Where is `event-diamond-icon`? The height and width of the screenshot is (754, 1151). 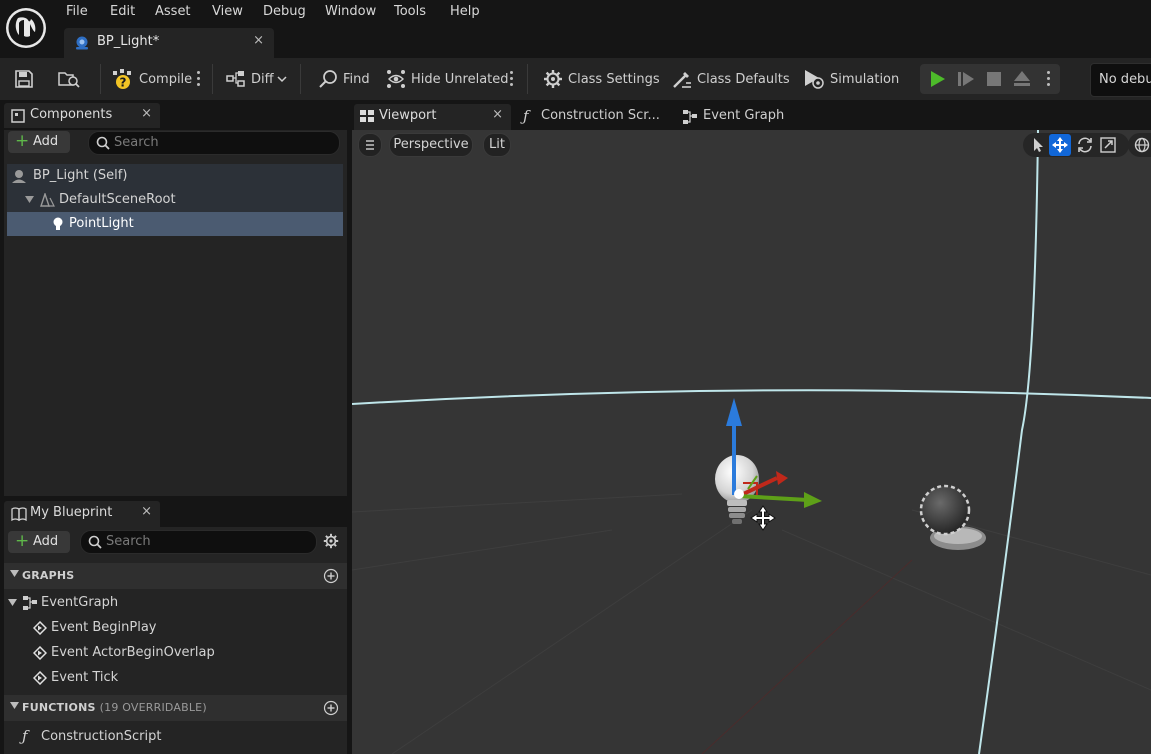 event-diamond-icon is located at coordinates (40, 628).